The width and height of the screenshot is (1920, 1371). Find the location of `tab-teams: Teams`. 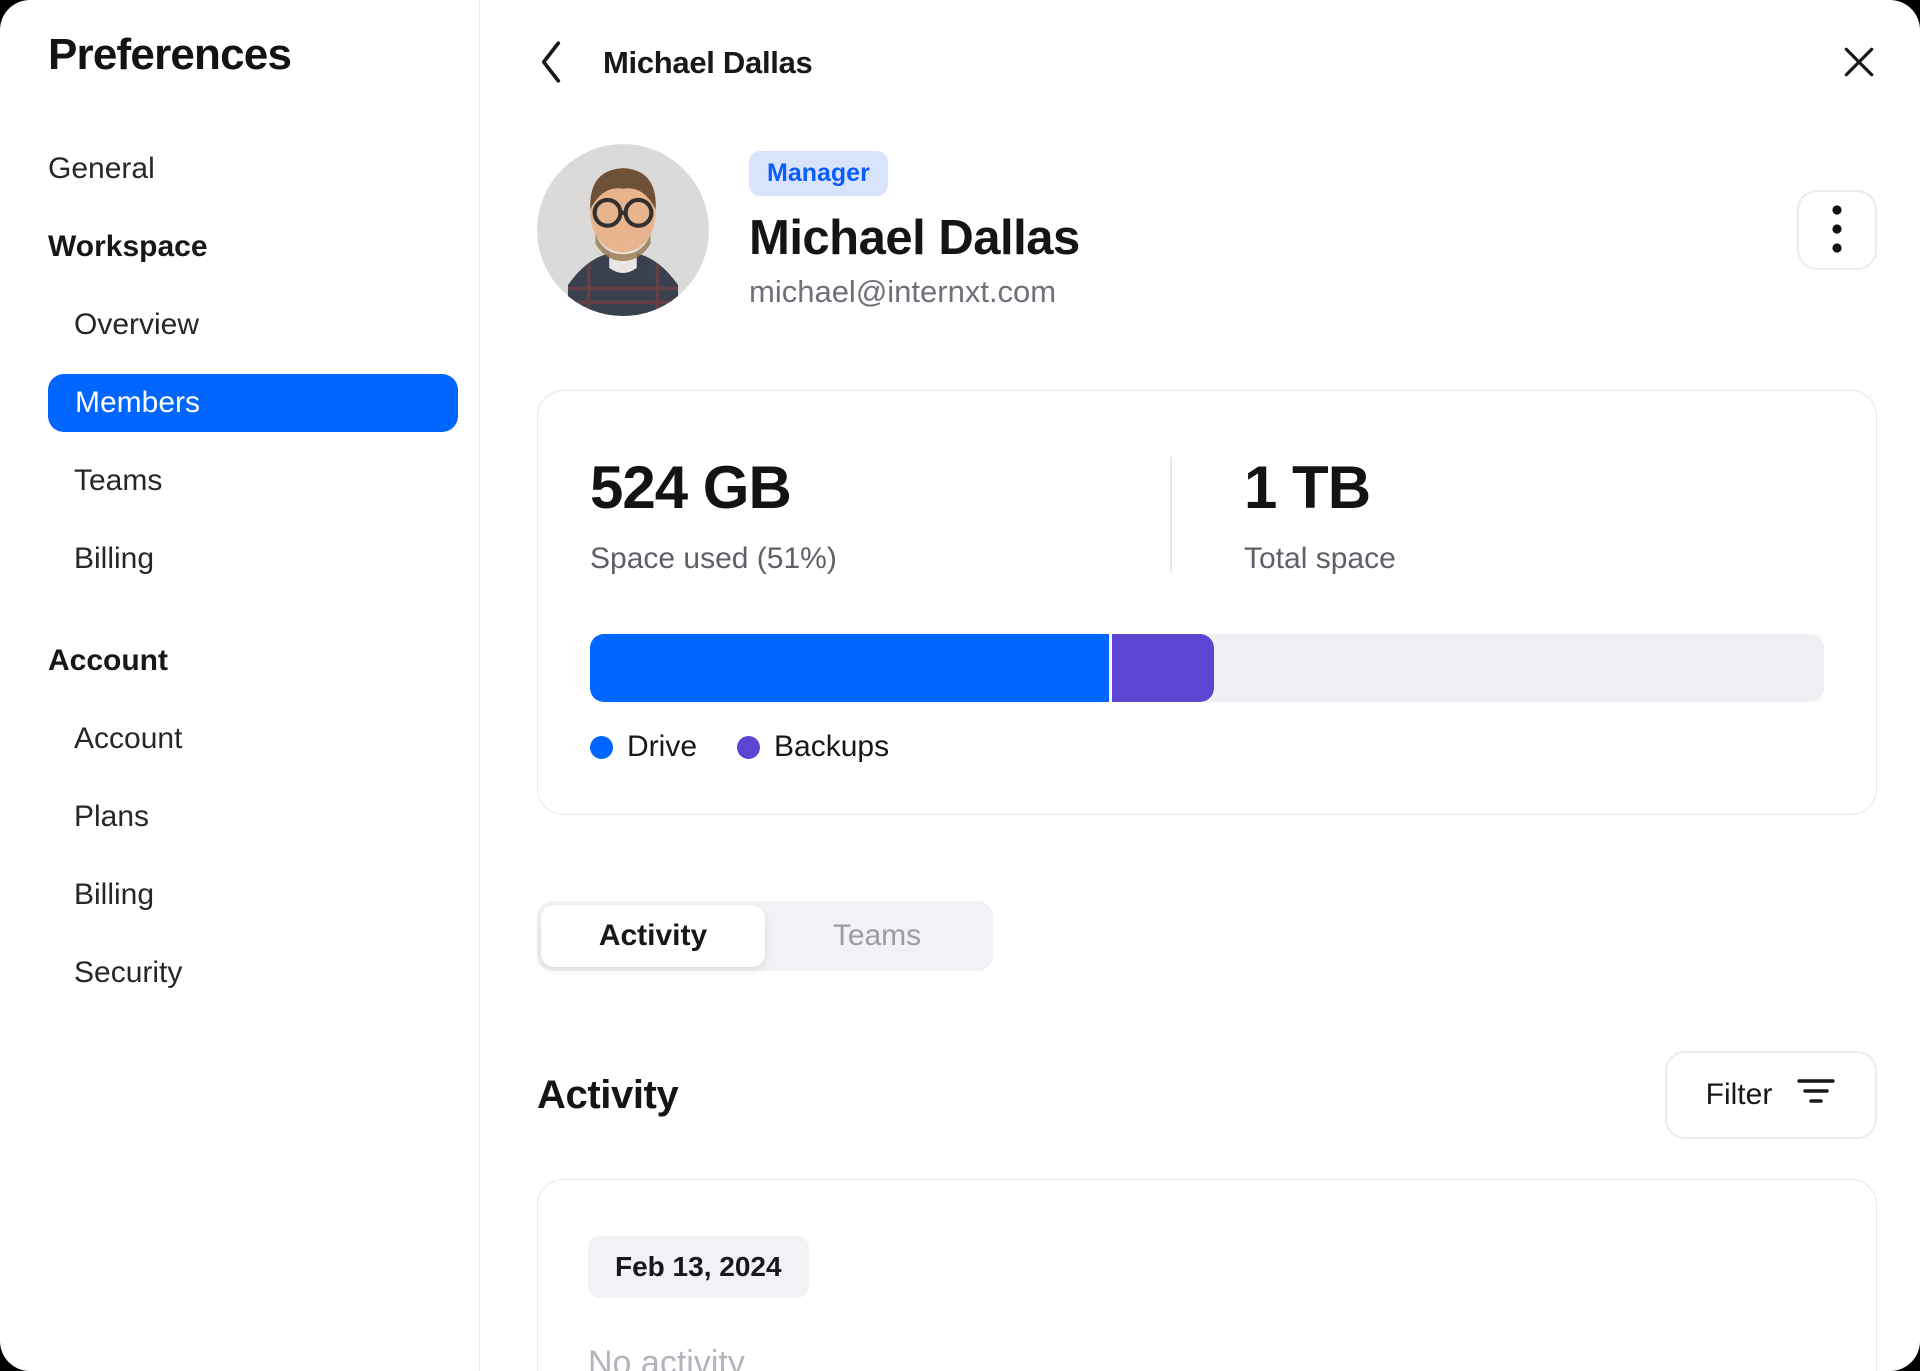

tab-teams: Teams is located at coordinates (877, 936).